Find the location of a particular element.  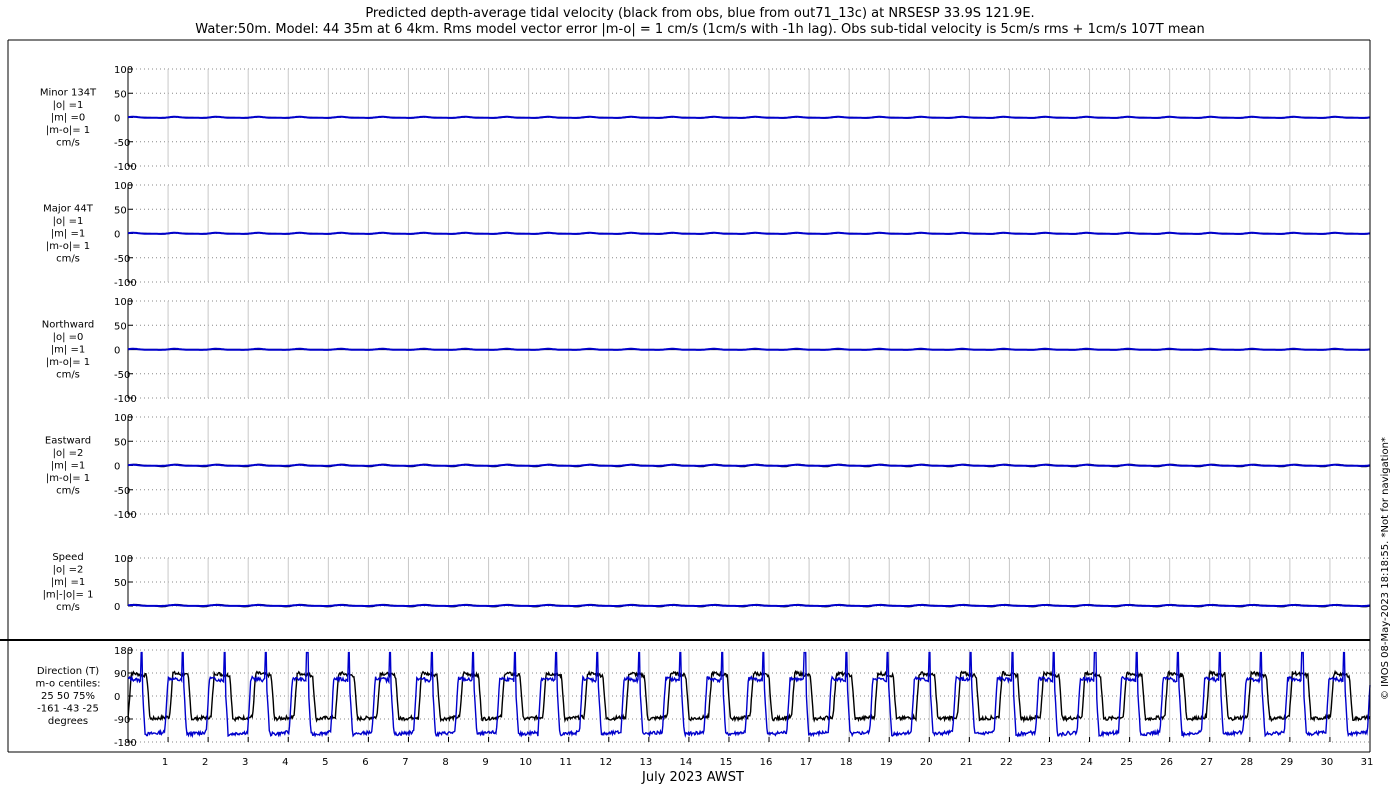

panel-label-direction-0: Direction (T) is located at coordinates (68, 671).